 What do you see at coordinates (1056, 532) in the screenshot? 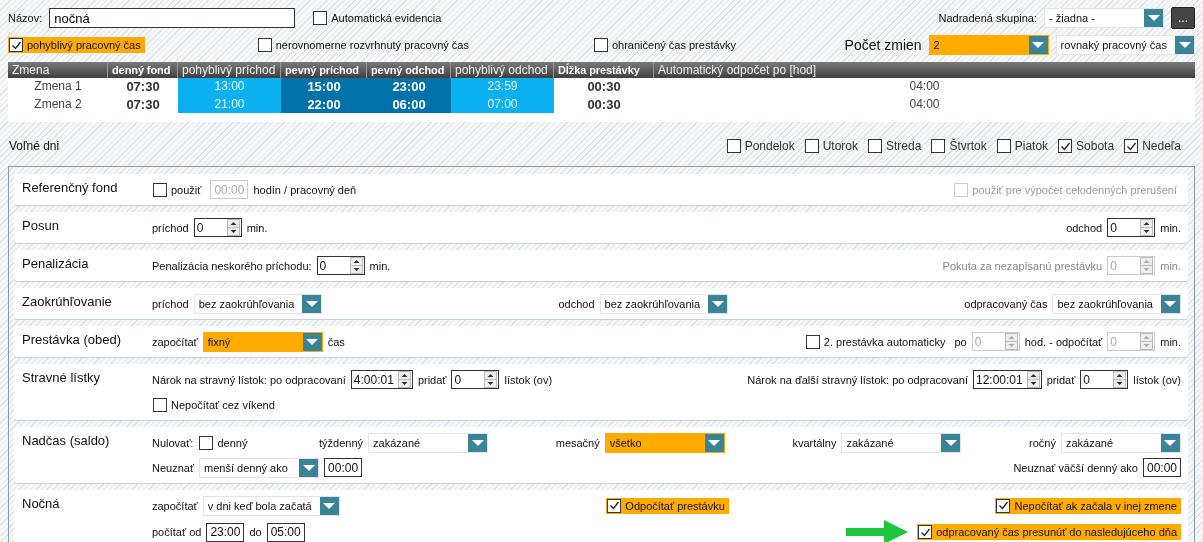
I see `checkbox-label: odpracovaný čas presunúť do nasledujúceho dňa` at bounding box center [1056, 532].